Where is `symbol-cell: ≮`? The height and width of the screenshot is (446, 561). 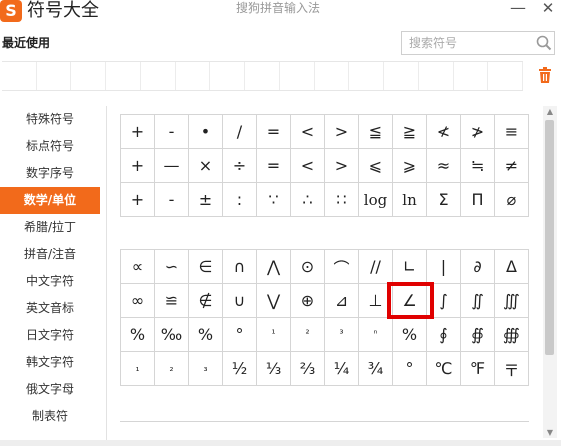 symbol-cell: ≮ is located at coordinates (444, 132).